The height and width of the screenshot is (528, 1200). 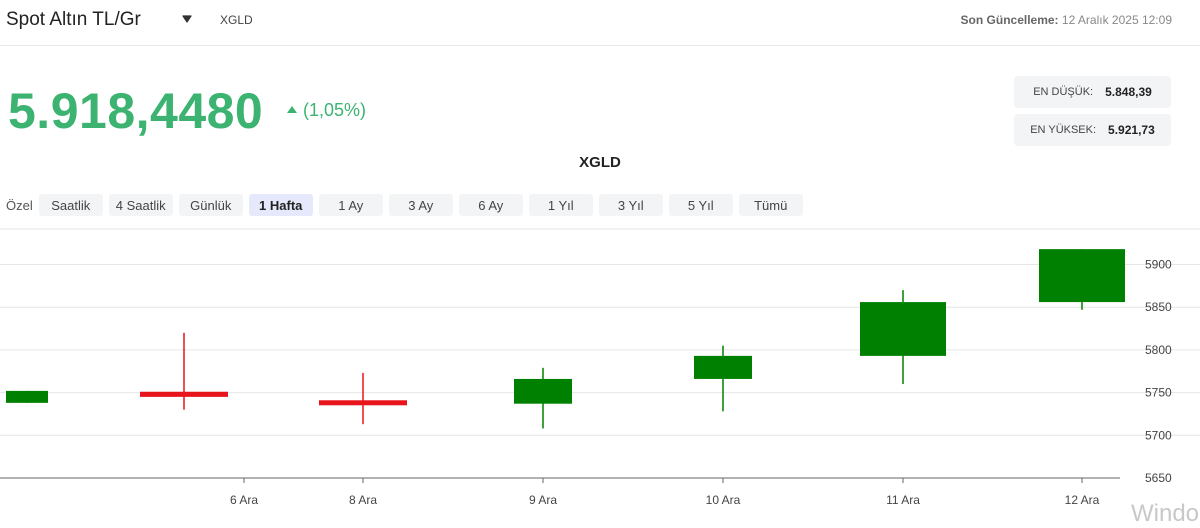 What do you see at coordinates (280, 205) in the screenshot?
I see `range-1week-button: 1 Hafta` at bounding box center [280, 205].